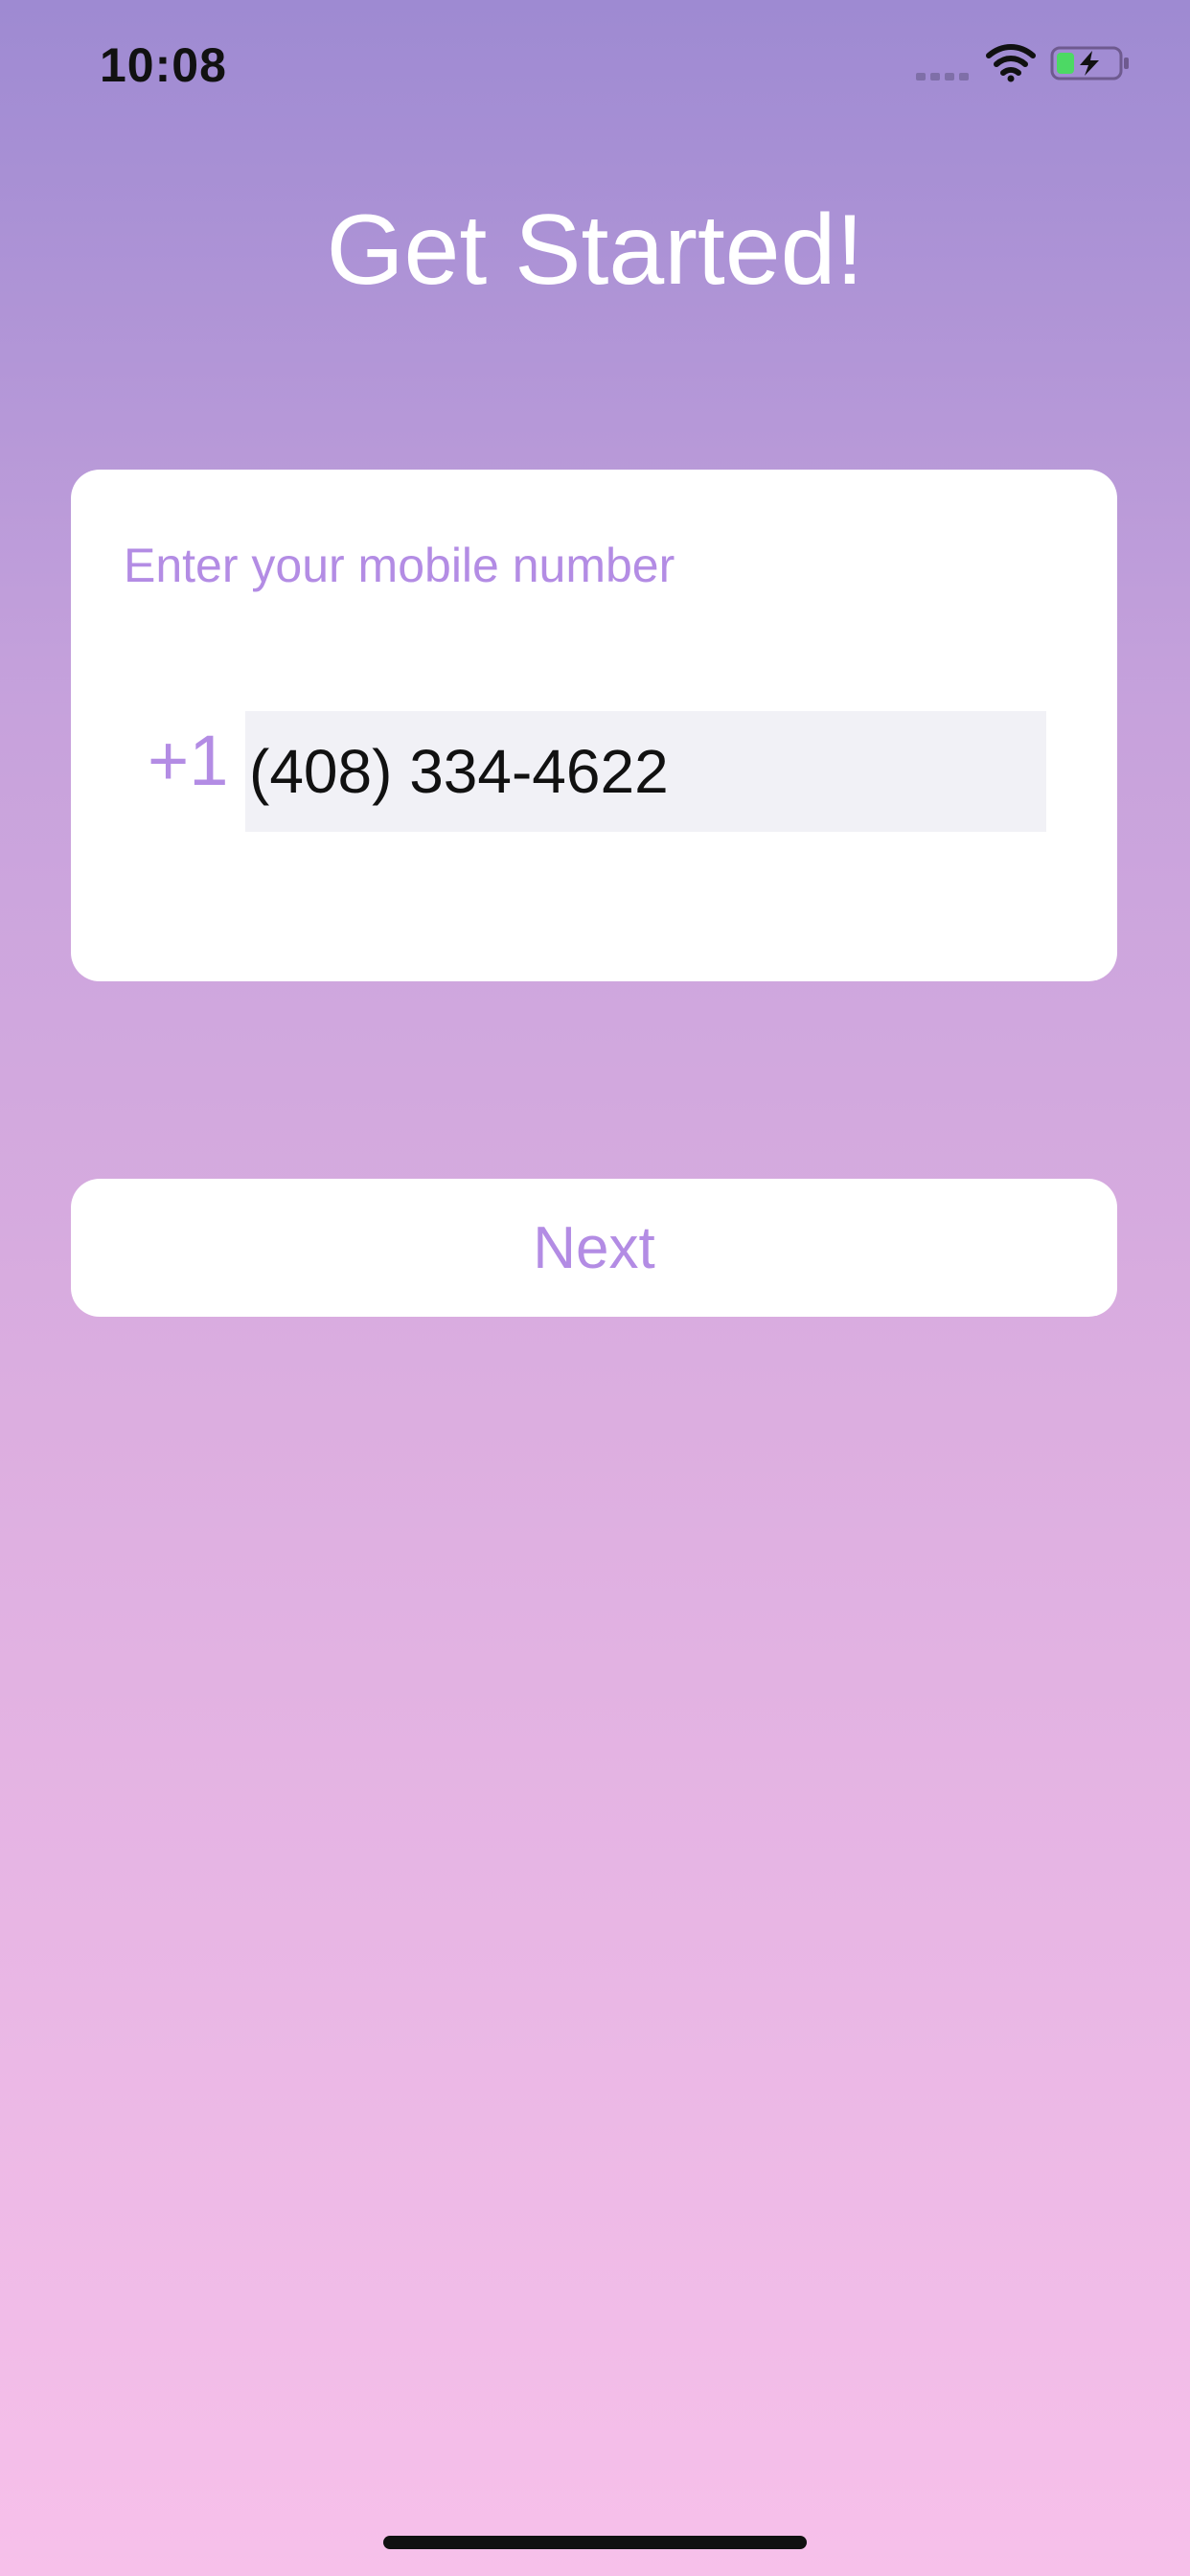 Image resolution: width=1190 pixels, height=2576 pixels. I want to click on battery-charging-icon, so click(1090, 63).